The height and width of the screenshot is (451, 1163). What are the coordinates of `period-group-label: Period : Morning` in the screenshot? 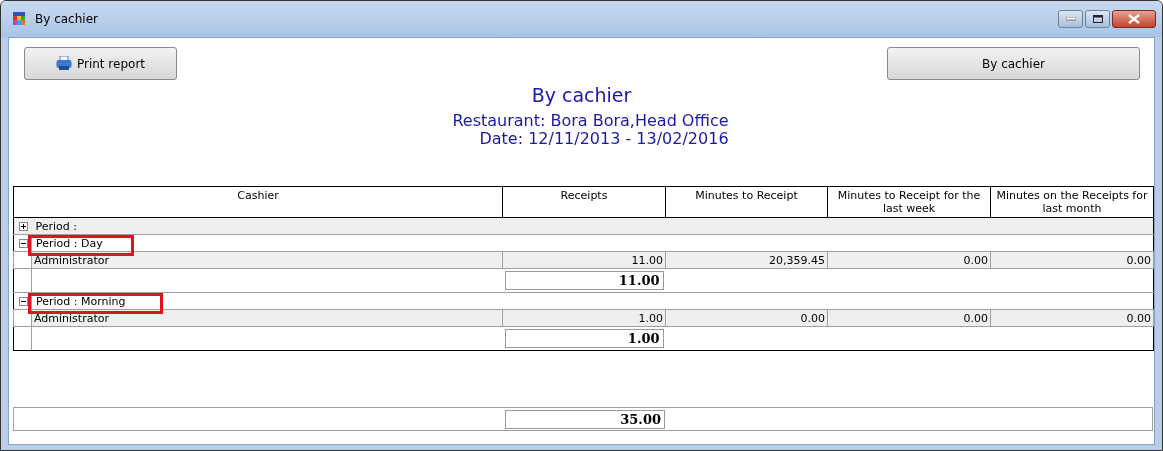 It's located at (81, 301).